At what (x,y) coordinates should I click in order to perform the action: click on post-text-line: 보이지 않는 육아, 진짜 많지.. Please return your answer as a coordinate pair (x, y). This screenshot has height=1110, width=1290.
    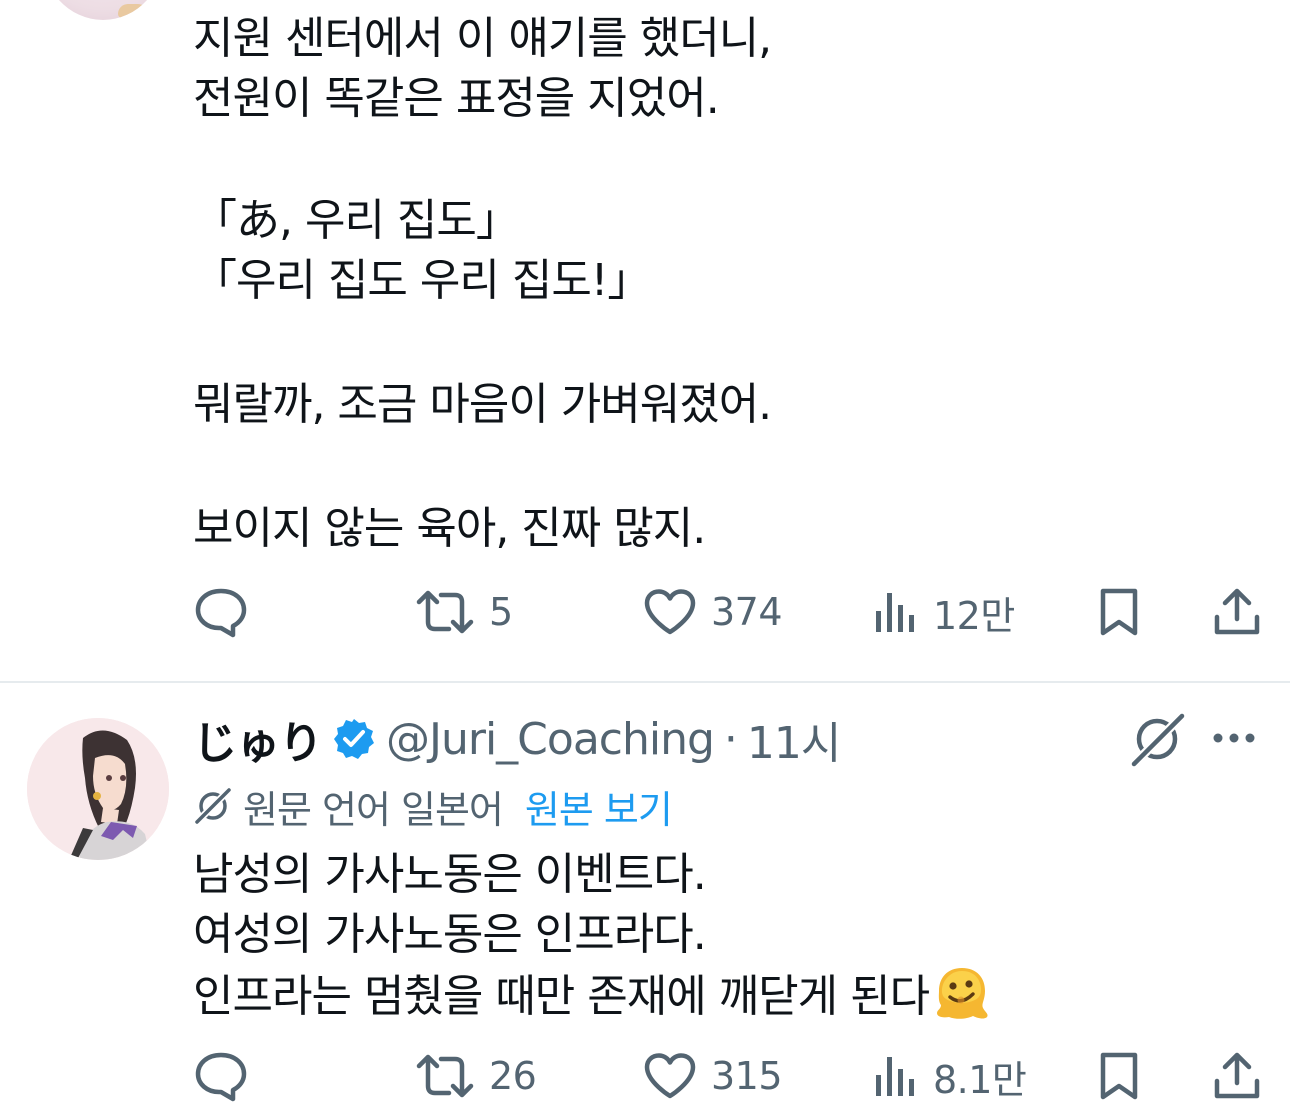
    Looking at the image, I should click on (449, 528).